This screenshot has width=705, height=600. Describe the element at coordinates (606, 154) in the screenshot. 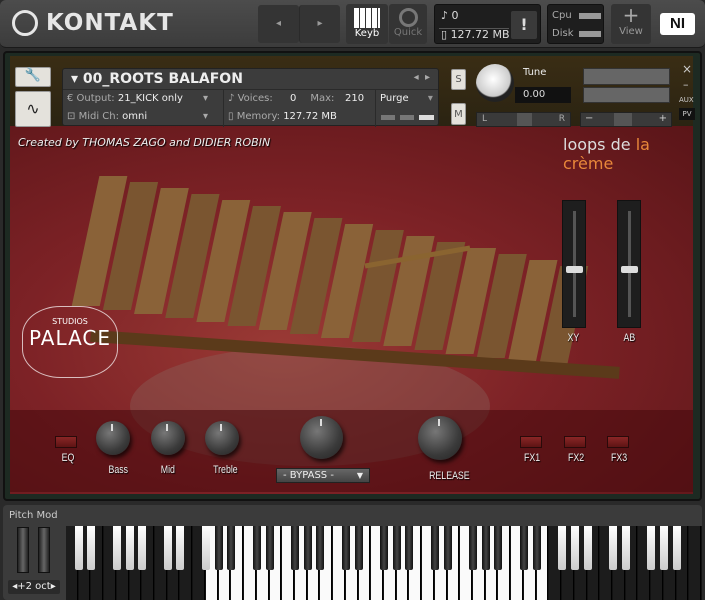

I see `loops-de-la-creme-logo: loops de la crème` at that location.